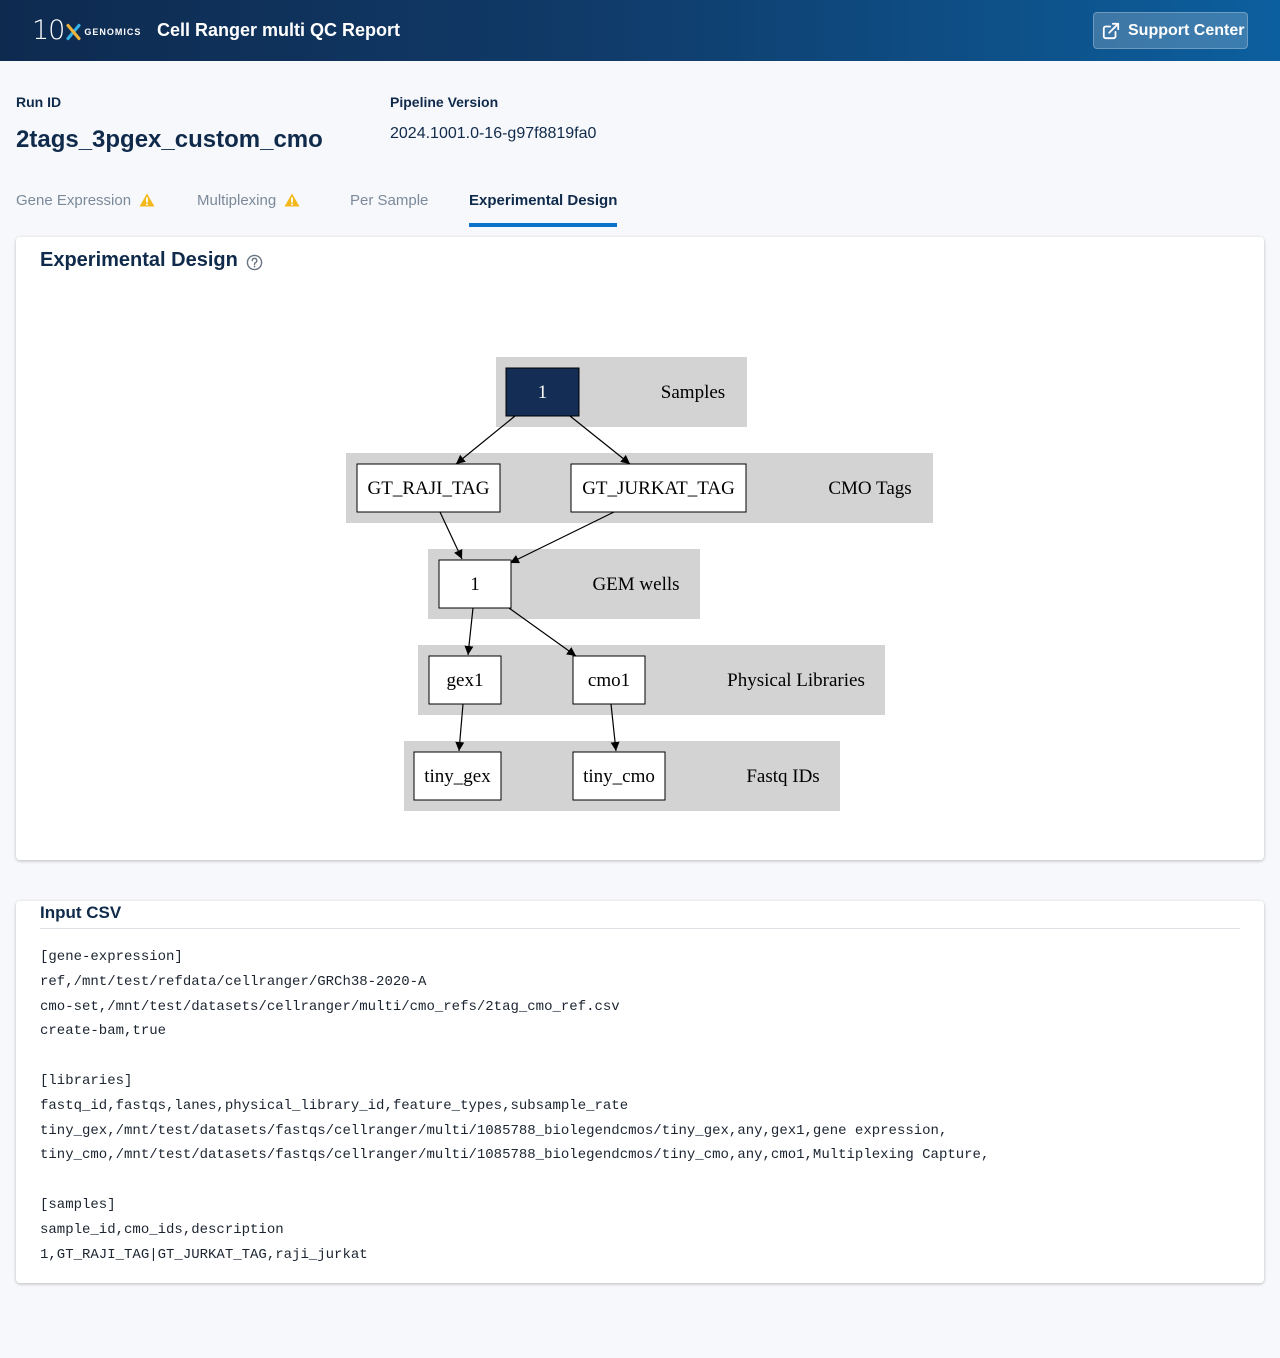 Image resolution: width=1280 pixels, height=1358 pixels. Describe the element at coordinates (782, 776) in the screenshot. I see `cluster-label-fastq-ids: Fastq IDs` at that location.